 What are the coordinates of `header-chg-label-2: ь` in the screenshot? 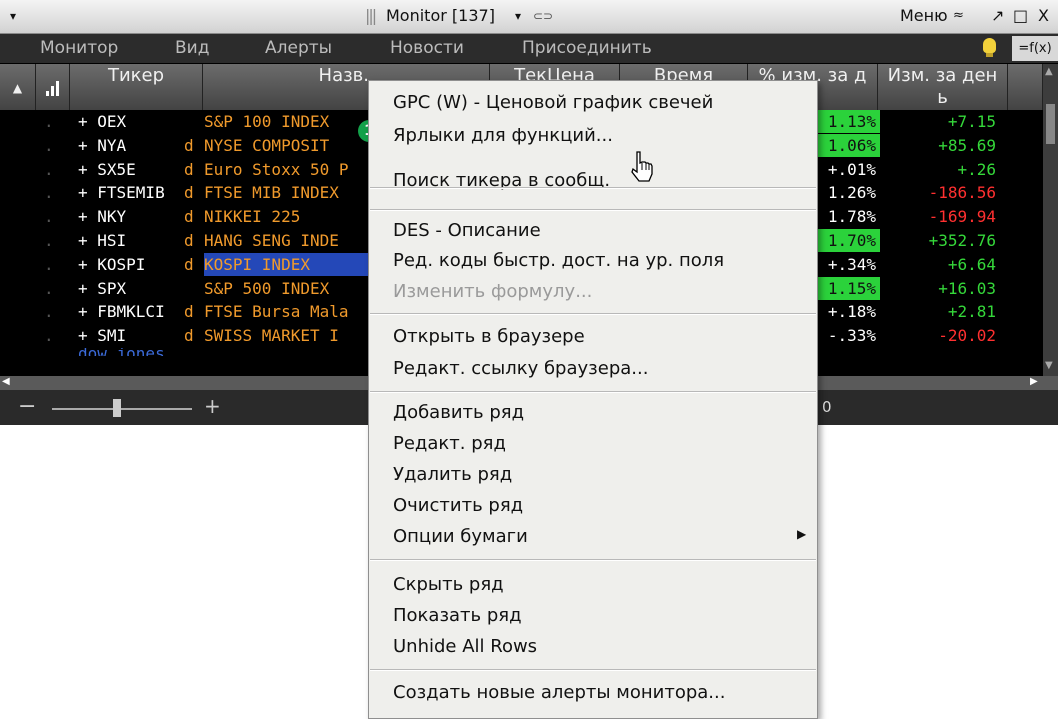 It's located at (942, 97).